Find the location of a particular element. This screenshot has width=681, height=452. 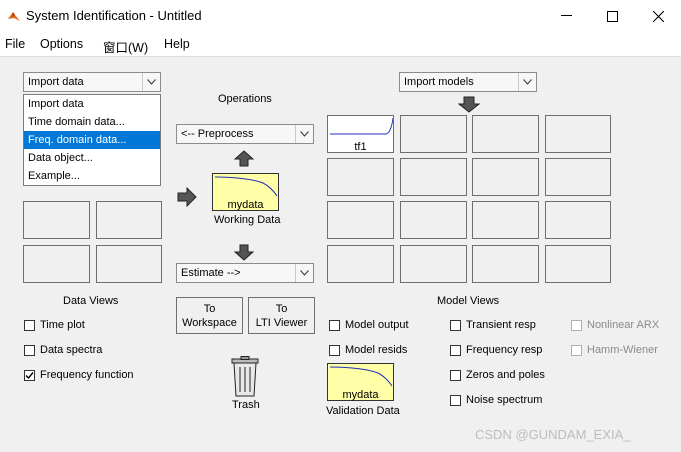

close-icon is located at coordinates (658, 16).